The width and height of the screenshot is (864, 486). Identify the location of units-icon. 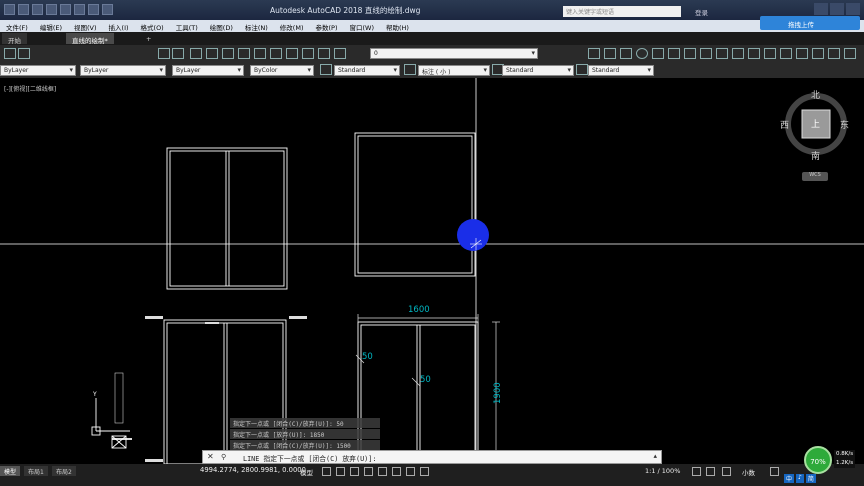
(726, 471).